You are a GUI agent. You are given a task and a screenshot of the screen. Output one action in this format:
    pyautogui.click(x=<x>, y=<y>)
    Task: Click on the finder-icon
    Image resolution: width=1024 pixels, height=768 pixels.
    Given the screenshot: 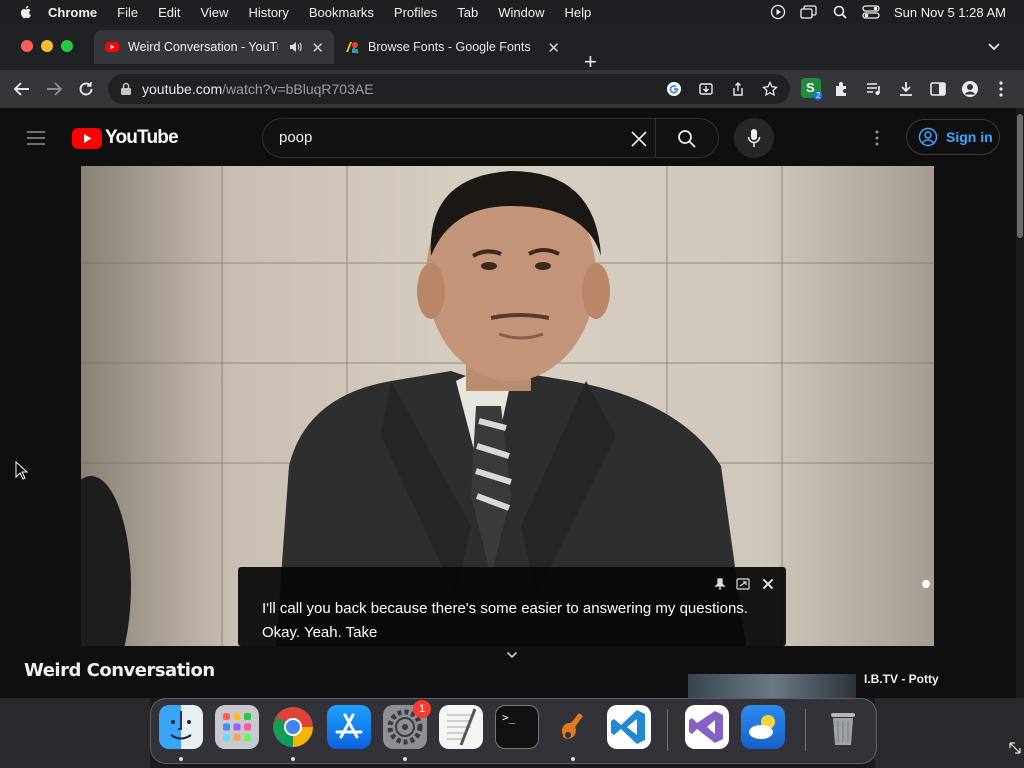 What is the action you would take?
    pyautogui.click(x=181, y=727)
    